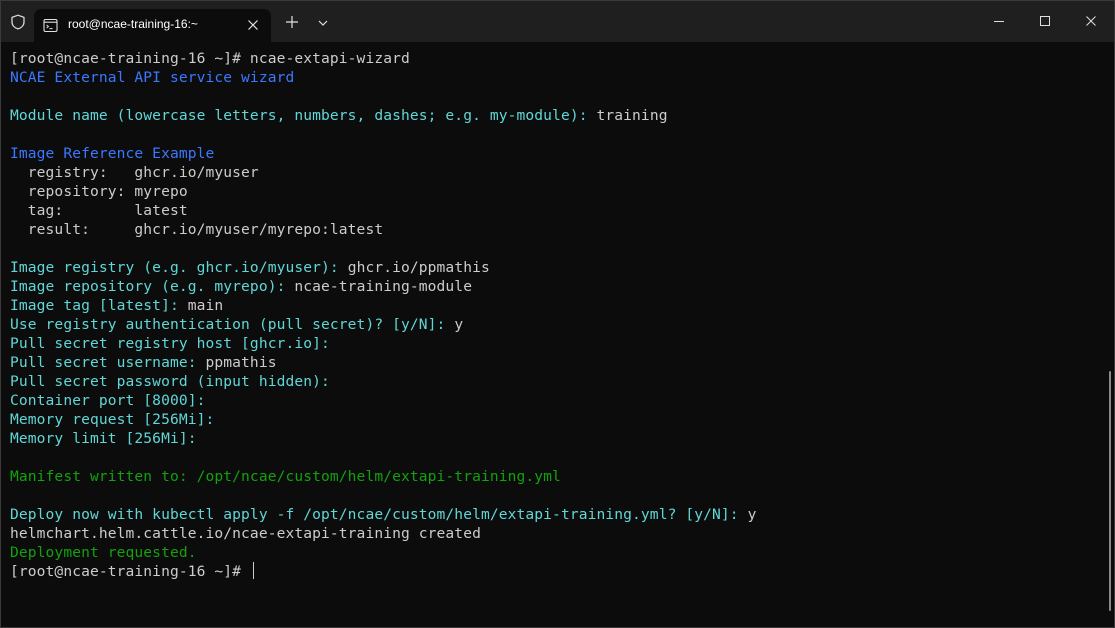 This screenshot has height=628, width=1115. Describe the element at coordinates (99, 191) in the screenshot. I see `terminal-text: repository: myrepo` at that location.